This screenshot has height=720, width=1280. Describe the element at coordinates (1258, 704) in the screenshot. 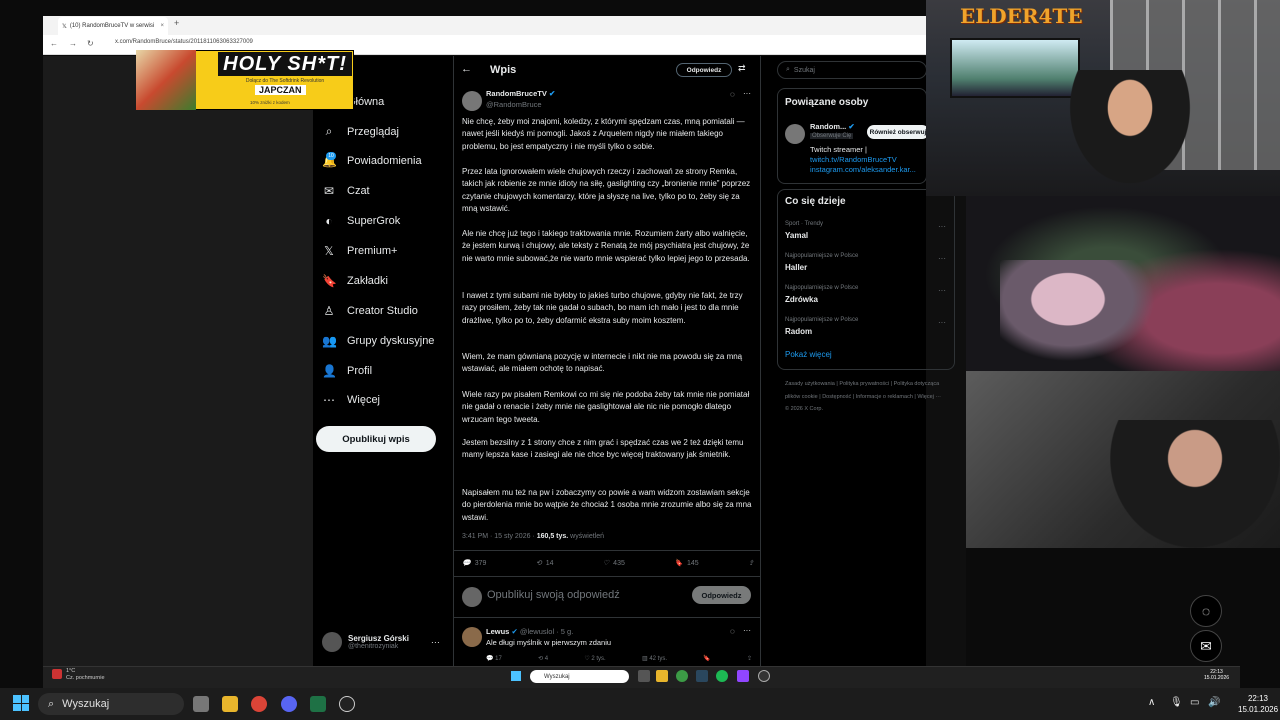

I see `taskbar-clock: 22:13 15.01.2026` at that location.